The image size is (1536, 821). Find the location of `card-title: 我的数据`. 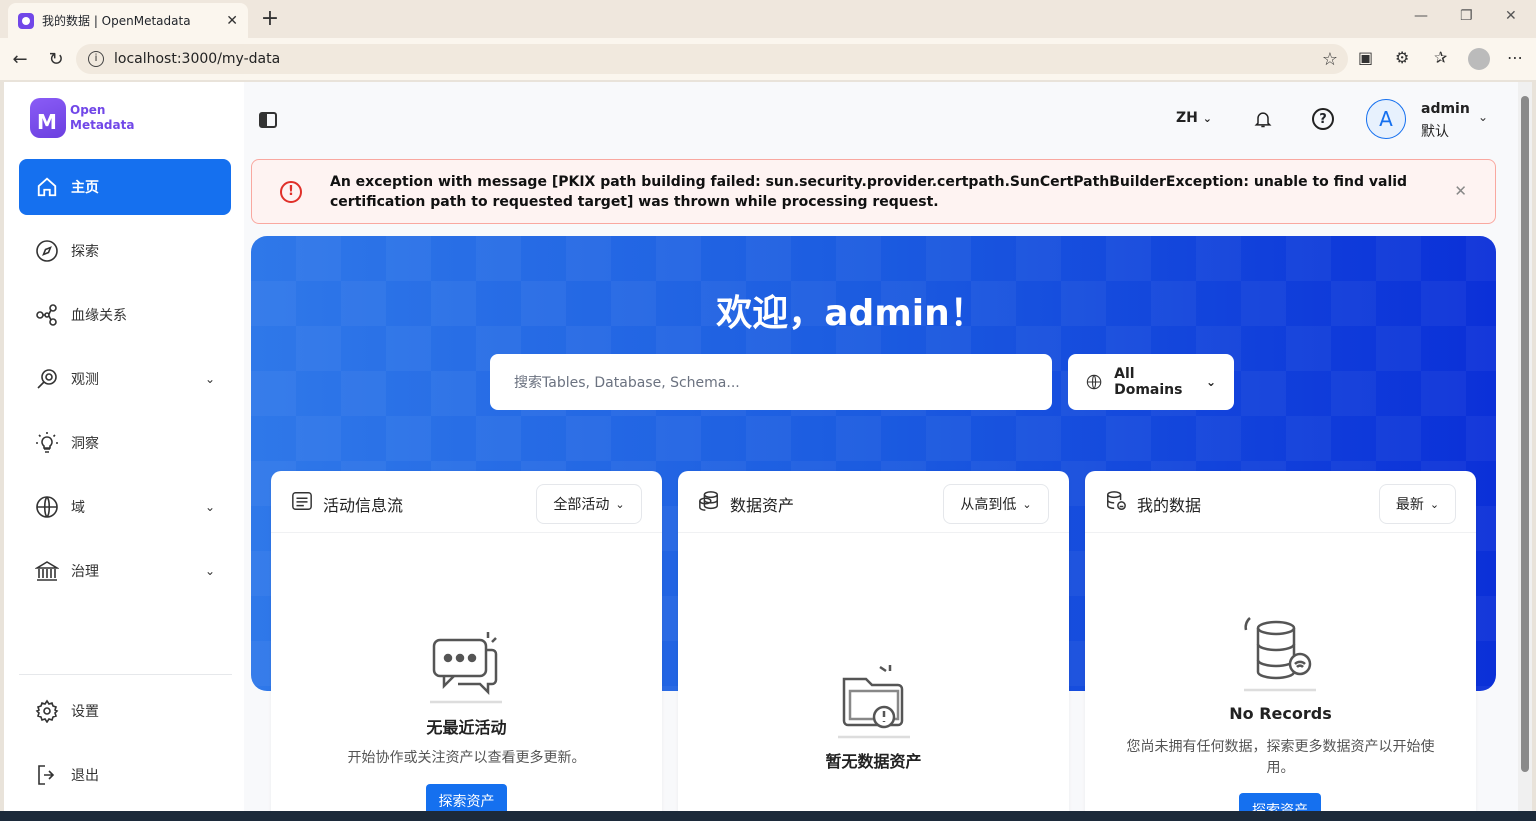

card-title: 我的数据 is located at coordinates (1169, 505).